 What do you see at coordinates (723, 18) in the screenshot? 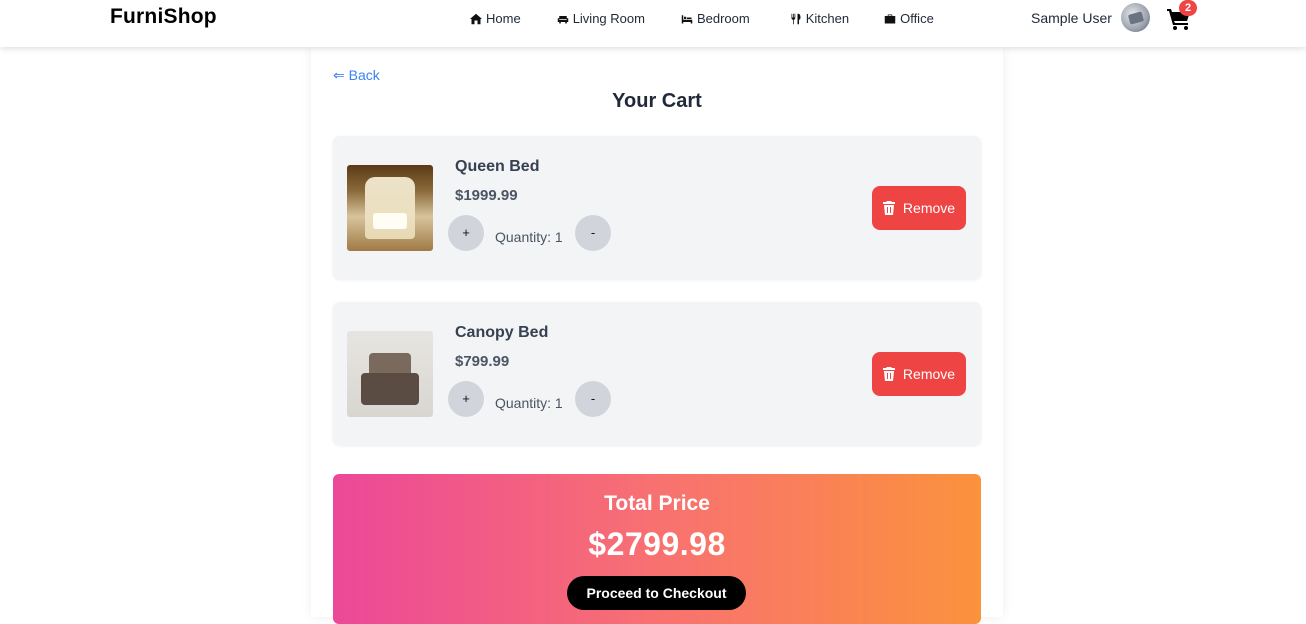
I see `nav-item-label: Bedroom` at bounding box center [723, 18].